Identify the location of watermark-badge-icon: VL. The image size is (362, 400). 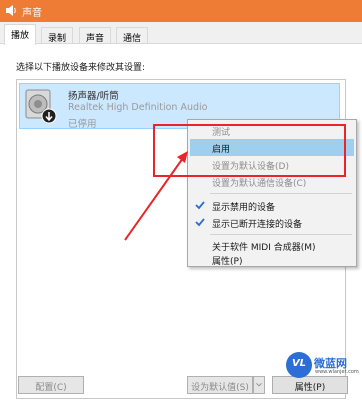
(299, 365).